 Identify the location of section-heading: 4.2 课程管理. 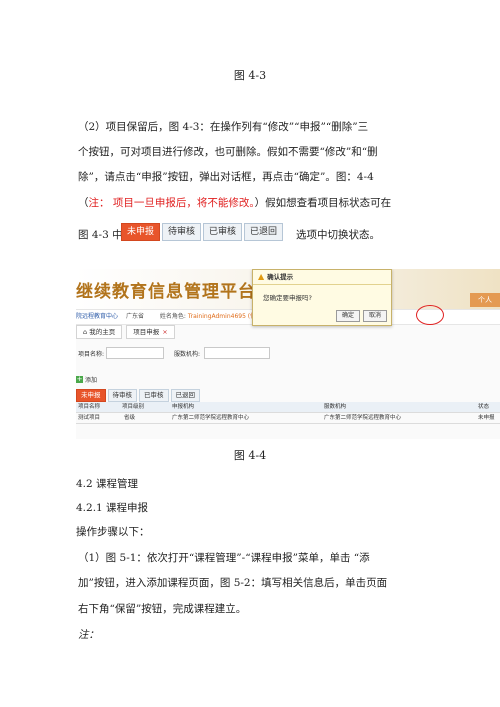
(107, 484).